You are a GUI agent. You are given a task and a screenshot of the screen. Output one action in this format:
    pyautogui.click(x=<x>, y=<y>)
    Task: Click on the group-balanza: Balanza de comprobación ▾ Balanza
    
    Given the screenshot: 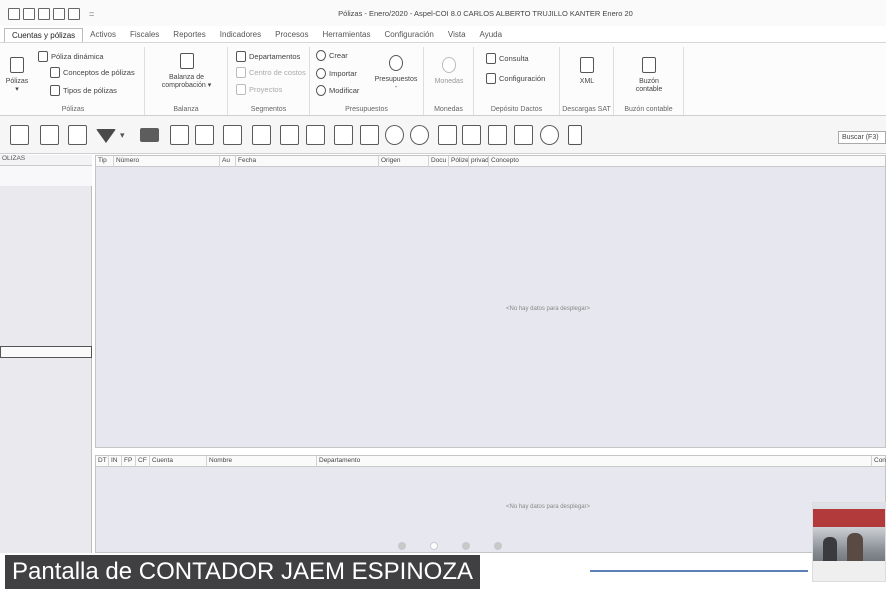 What is the action you would take?
    pyautogui.click(x=186, y=81)
    